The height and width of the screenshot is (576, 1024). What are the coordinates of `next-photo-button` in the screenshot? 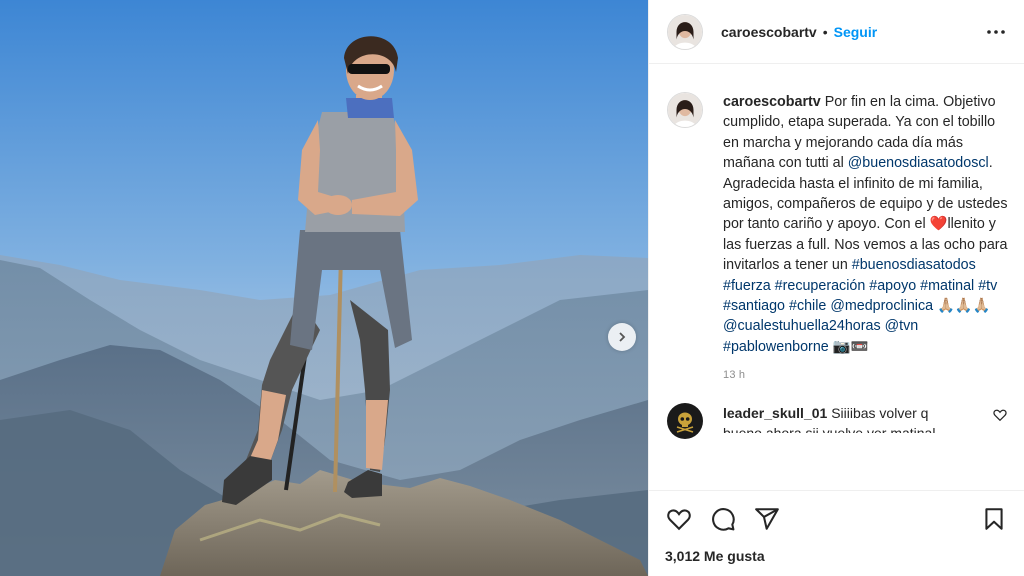 It's located at (622, 337).